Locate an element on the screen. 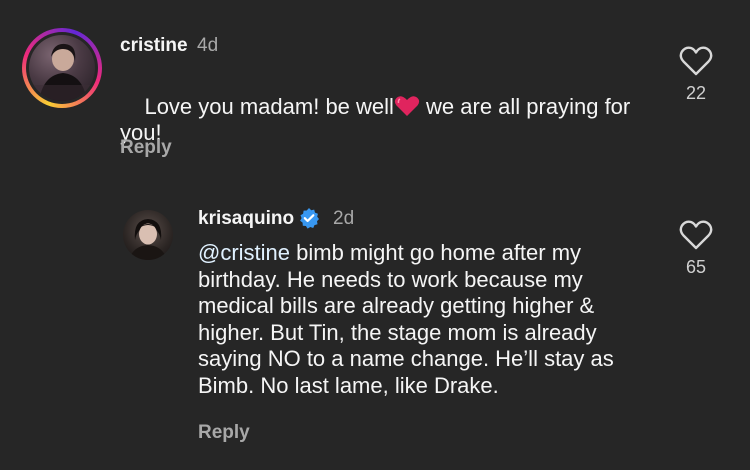 The height and width of the screenshot is (470, 750). like-count: 65 is located at coordinates (696, 267).